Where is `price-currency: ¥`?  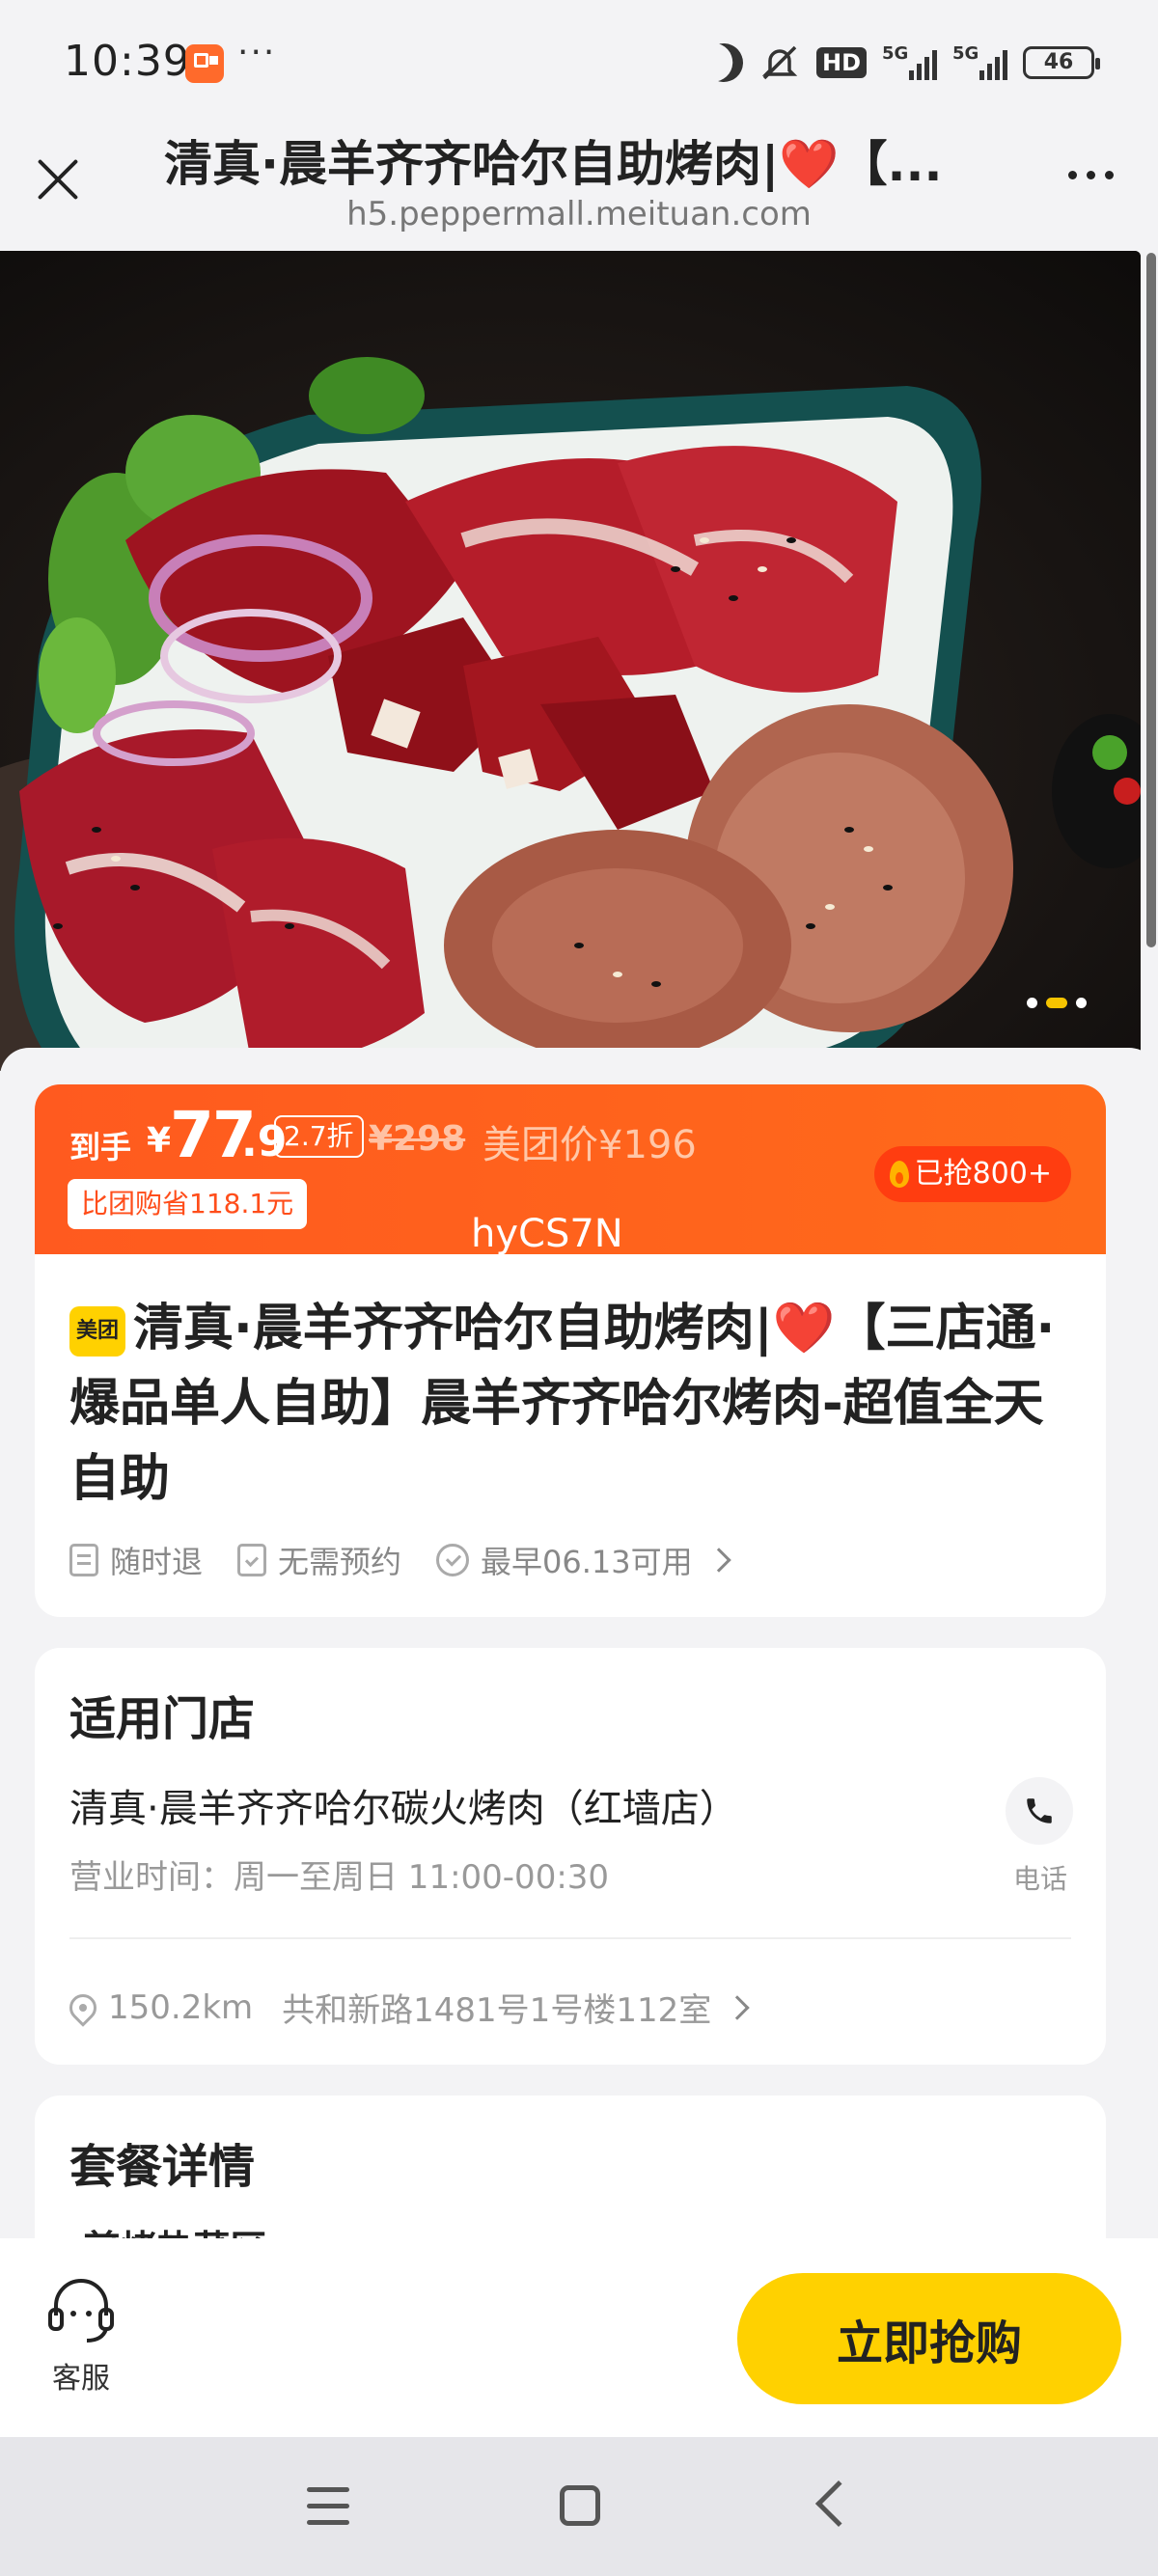
price-currency: ¥ is located at coordinates (159, 1141).